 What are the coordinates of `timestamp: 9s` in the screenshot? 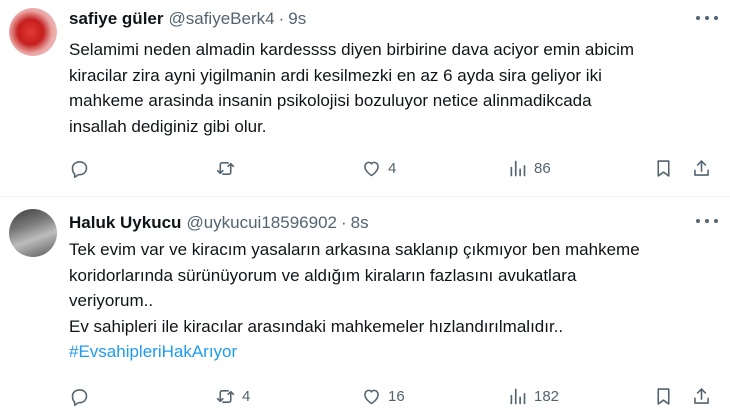 It's located at (297, 19).